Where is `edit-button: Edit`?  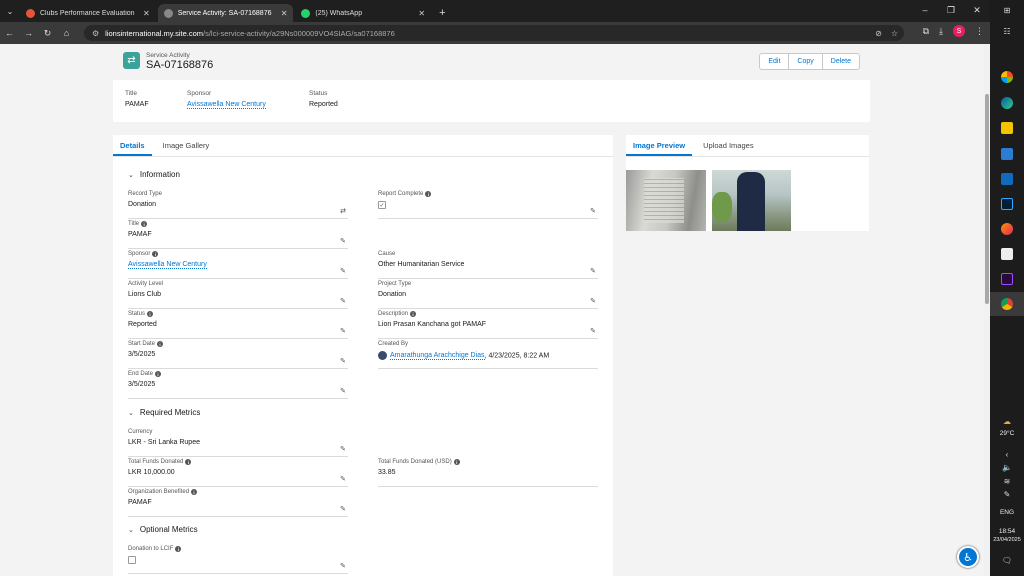
edit-button: Edit is located at coordinates (775, 61).